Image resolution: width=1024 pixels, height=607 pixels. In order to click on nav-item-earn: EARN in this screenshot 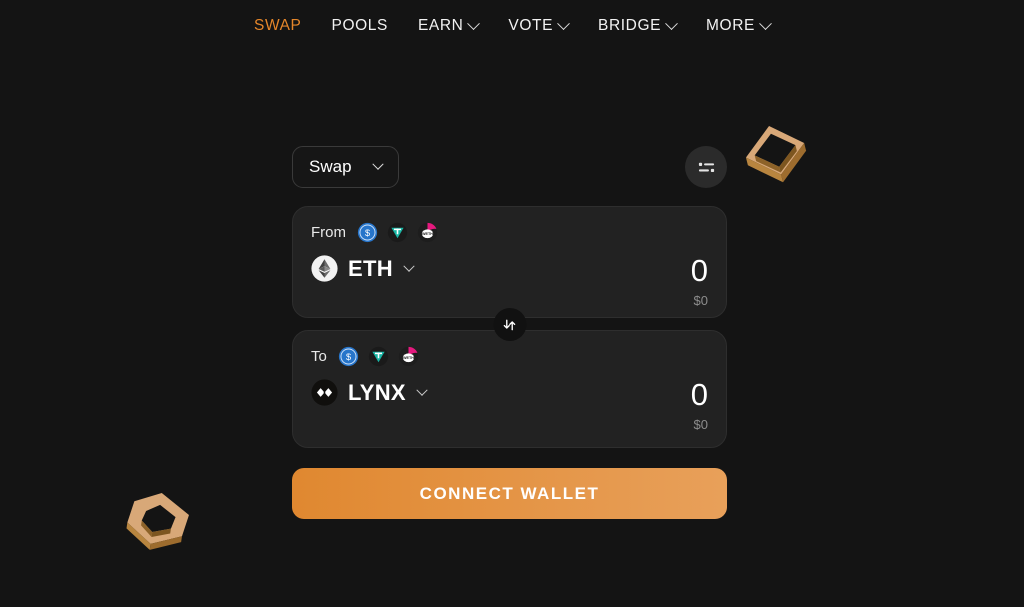, I will do `click(449, 25)`.